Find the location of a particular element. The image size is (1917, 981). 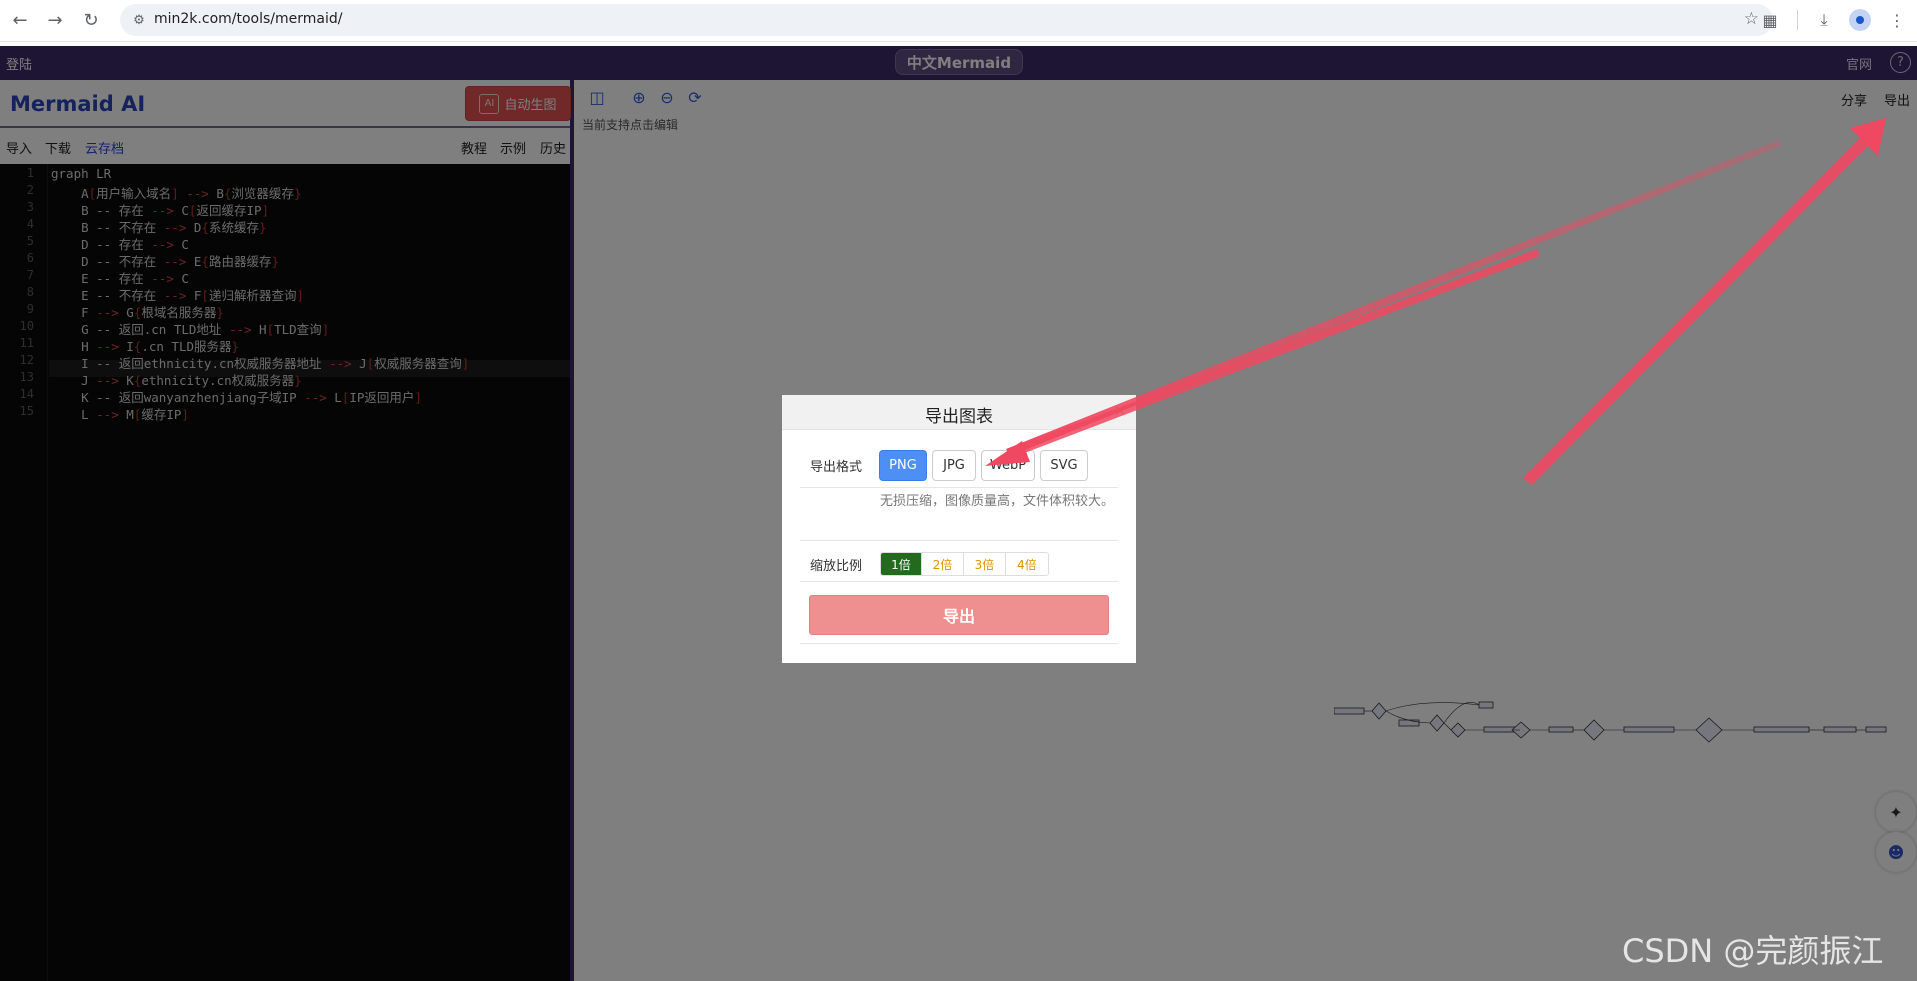

forward-icon: → is located at coordinates (55, 20).